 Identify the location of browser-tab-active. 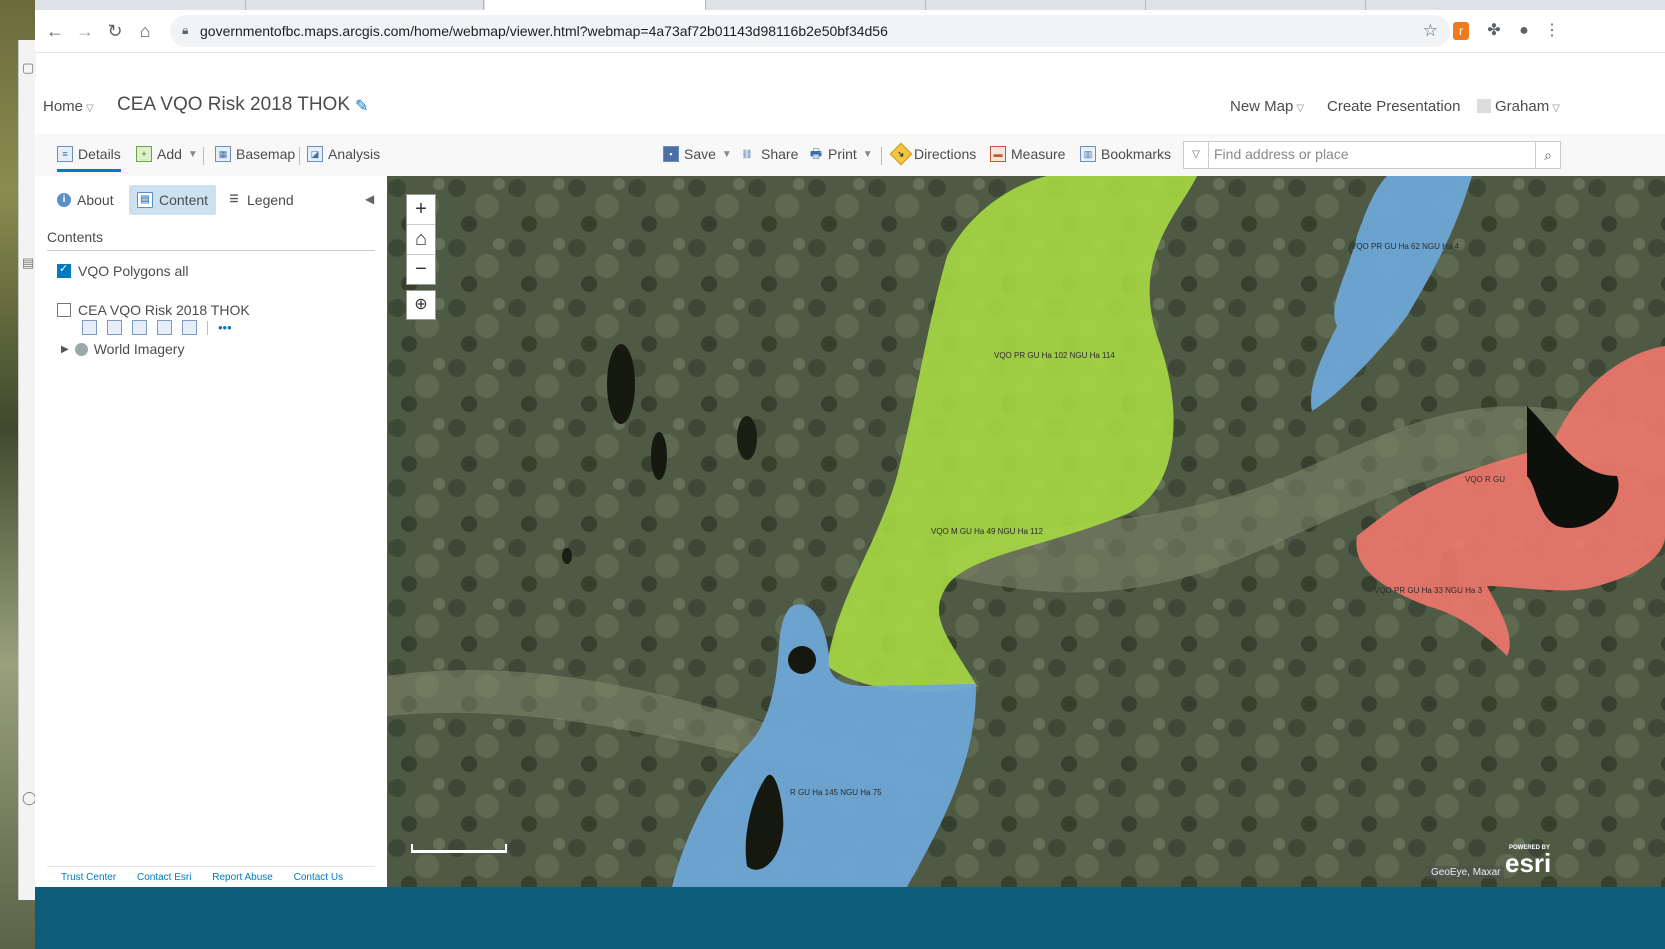
(595, 5).